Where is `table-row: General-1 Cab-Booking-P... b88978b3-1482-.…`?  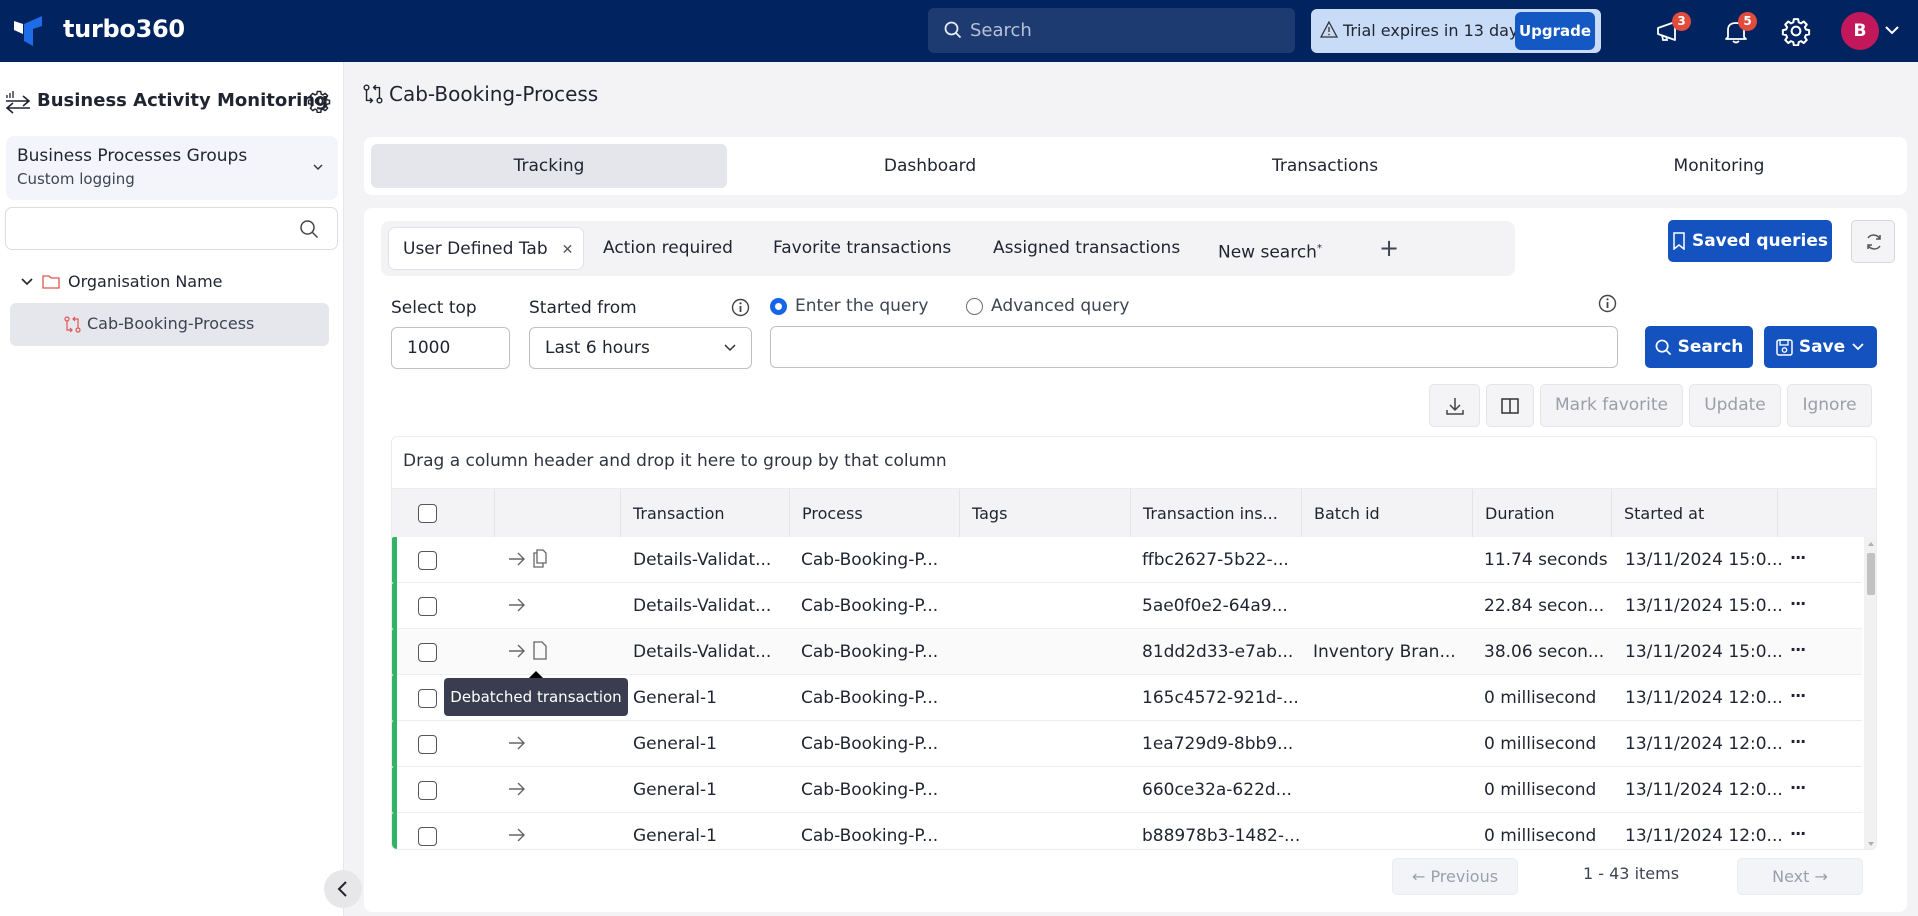 table-row: General-1 Cab-Booking-P... b88978b3-1482-.… is located at coordinates (1127, 831).